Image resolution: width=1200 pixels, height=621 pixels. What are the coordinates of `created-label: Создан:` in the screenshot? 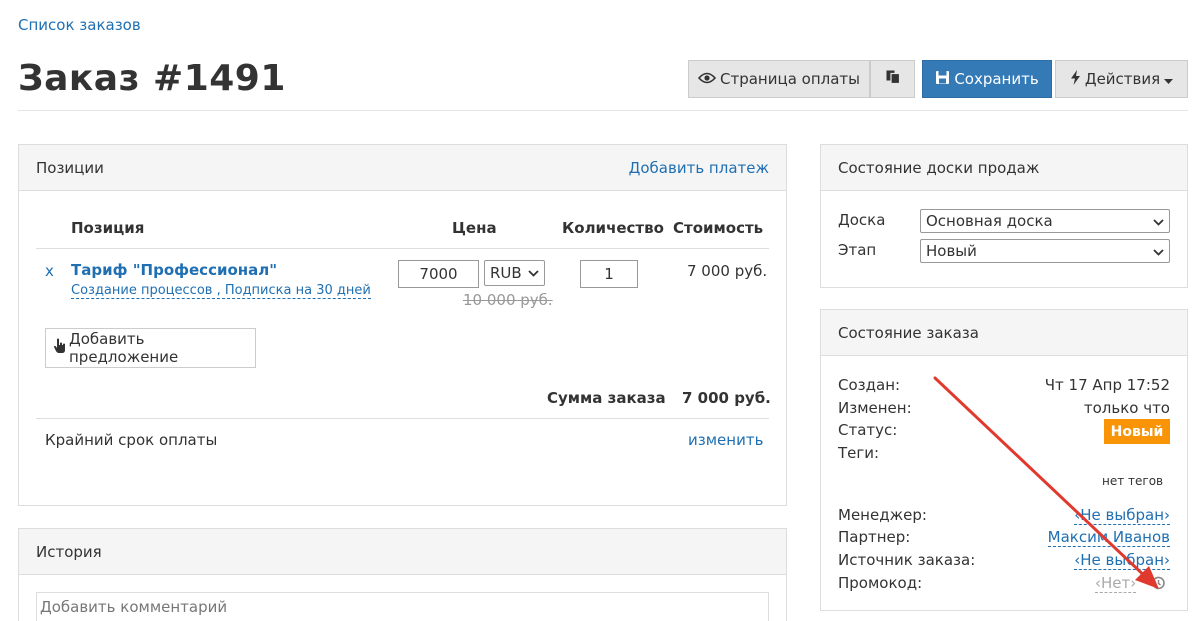 It's located at (869, 385).